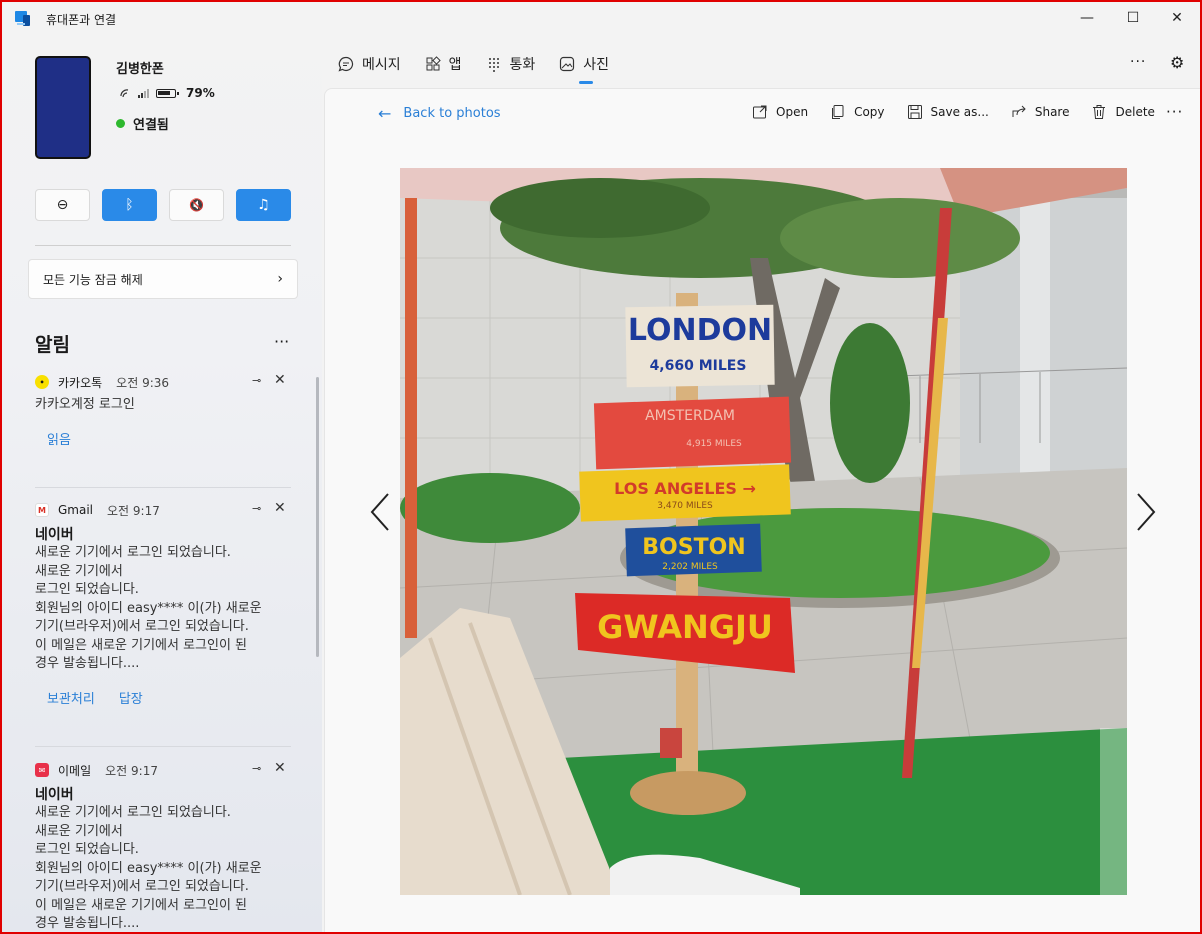 This screenshot has height=934, width=1202. Describe the element at coordinates (690, 416) in the screenshot. I see `sign-amsterdam: AMSTERDAM` at that location.